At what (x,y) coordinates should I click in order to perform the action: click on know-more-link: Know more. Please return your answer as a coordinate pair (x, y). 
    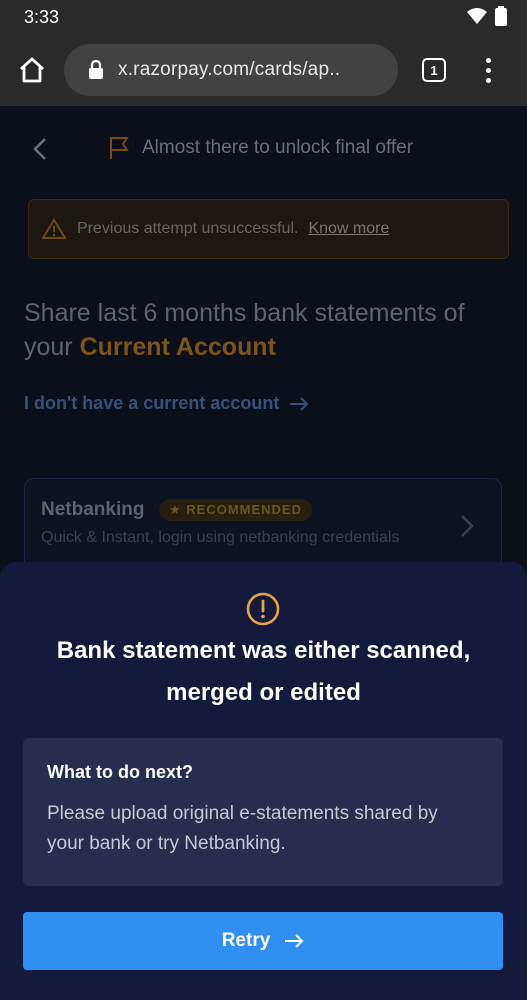
    Looking at the image, I should click on (348, 229).